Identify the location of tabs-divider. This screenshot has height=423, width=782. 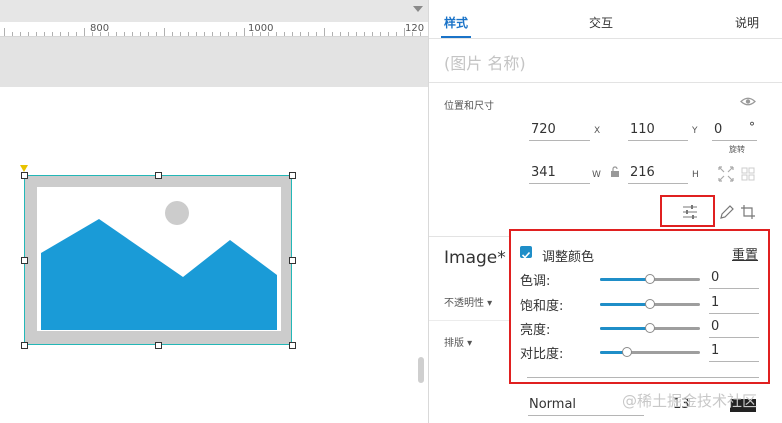
(605, 38).